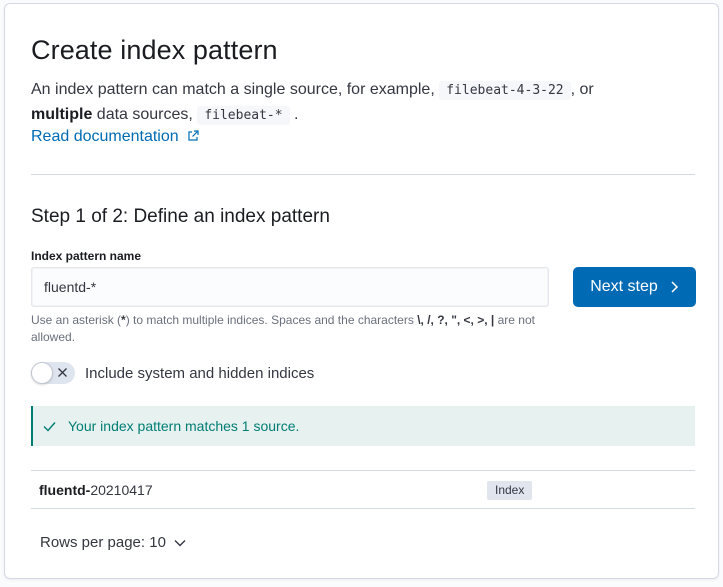 This screenshot has height=587, width=723. I want to click on table-row: fluentd-20210417 Index, so click(363, 490).